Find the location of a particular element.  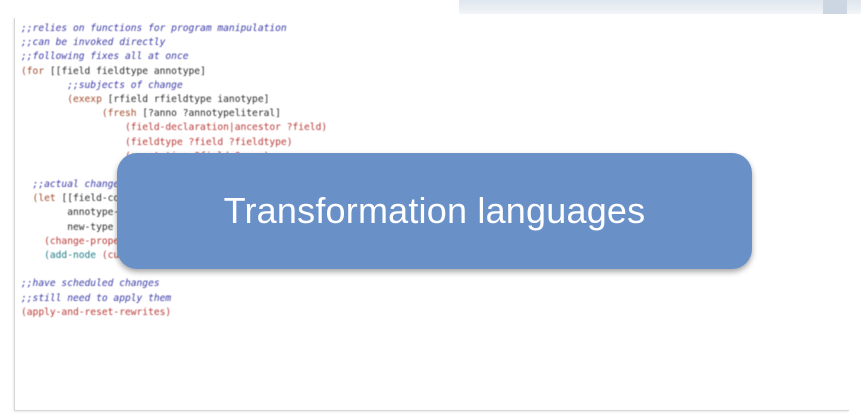

code-line: ;;following fixes all at once is located at coordinates (304, 57).